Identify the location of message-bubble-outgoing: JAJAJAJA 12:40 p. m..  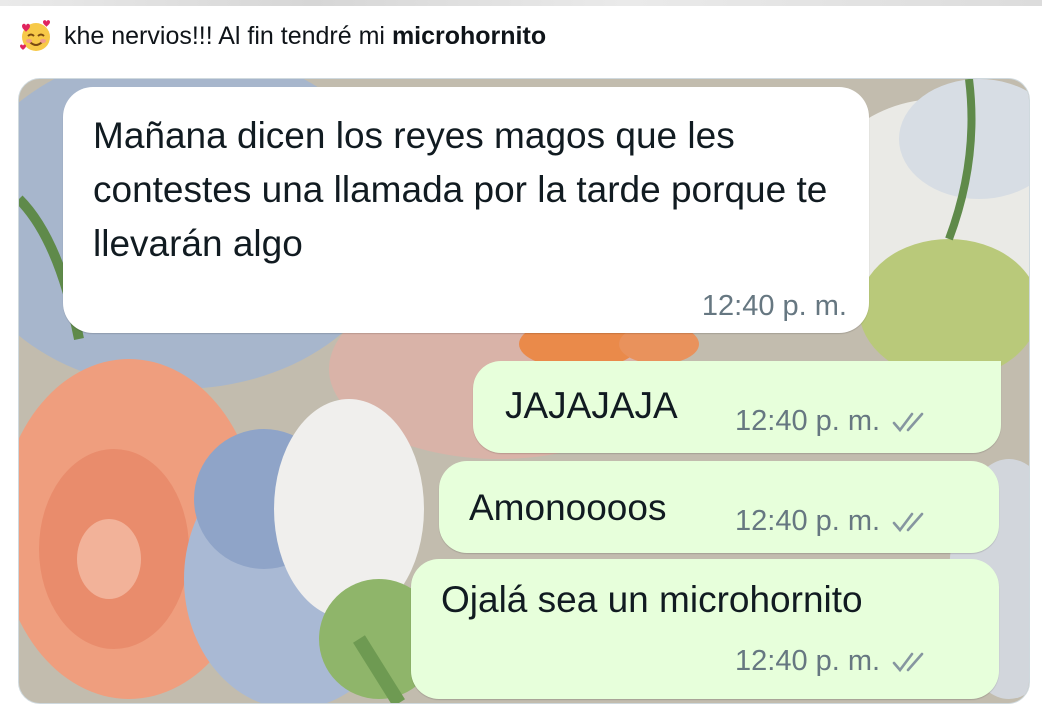
(737, 407).